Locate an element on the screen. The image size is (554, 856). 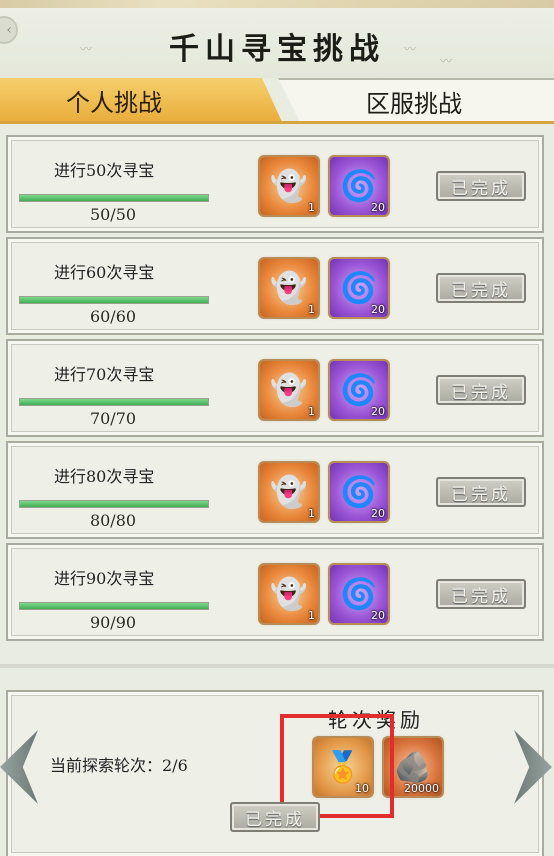
header: ‹ 〰 〰 〰 千山寻宝挑战 is located at coordinates (277, 39).